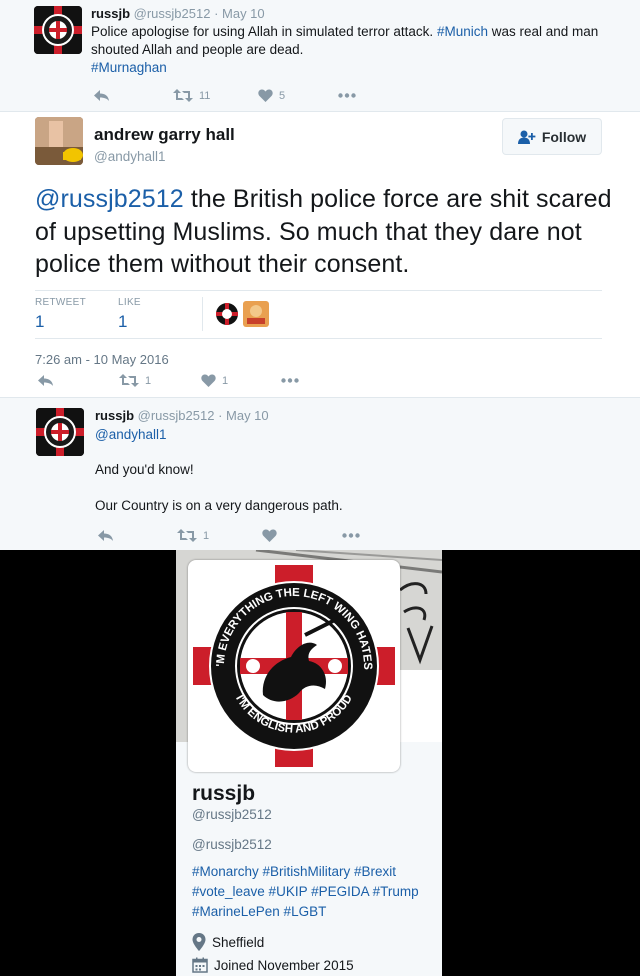  Describe the element at coordinates (564, 136) in the screenshot. I see `follow-label: Follow` at that location.